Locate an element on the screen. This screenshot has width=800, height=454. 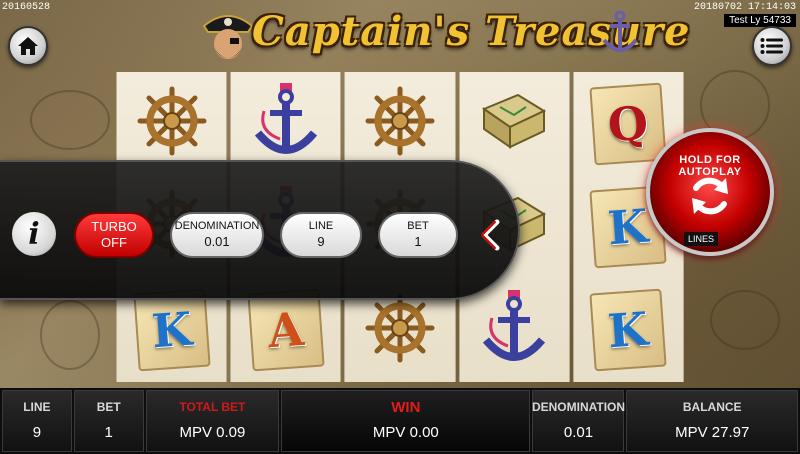
chevron-left-icon is located at coordinates (490, 235).